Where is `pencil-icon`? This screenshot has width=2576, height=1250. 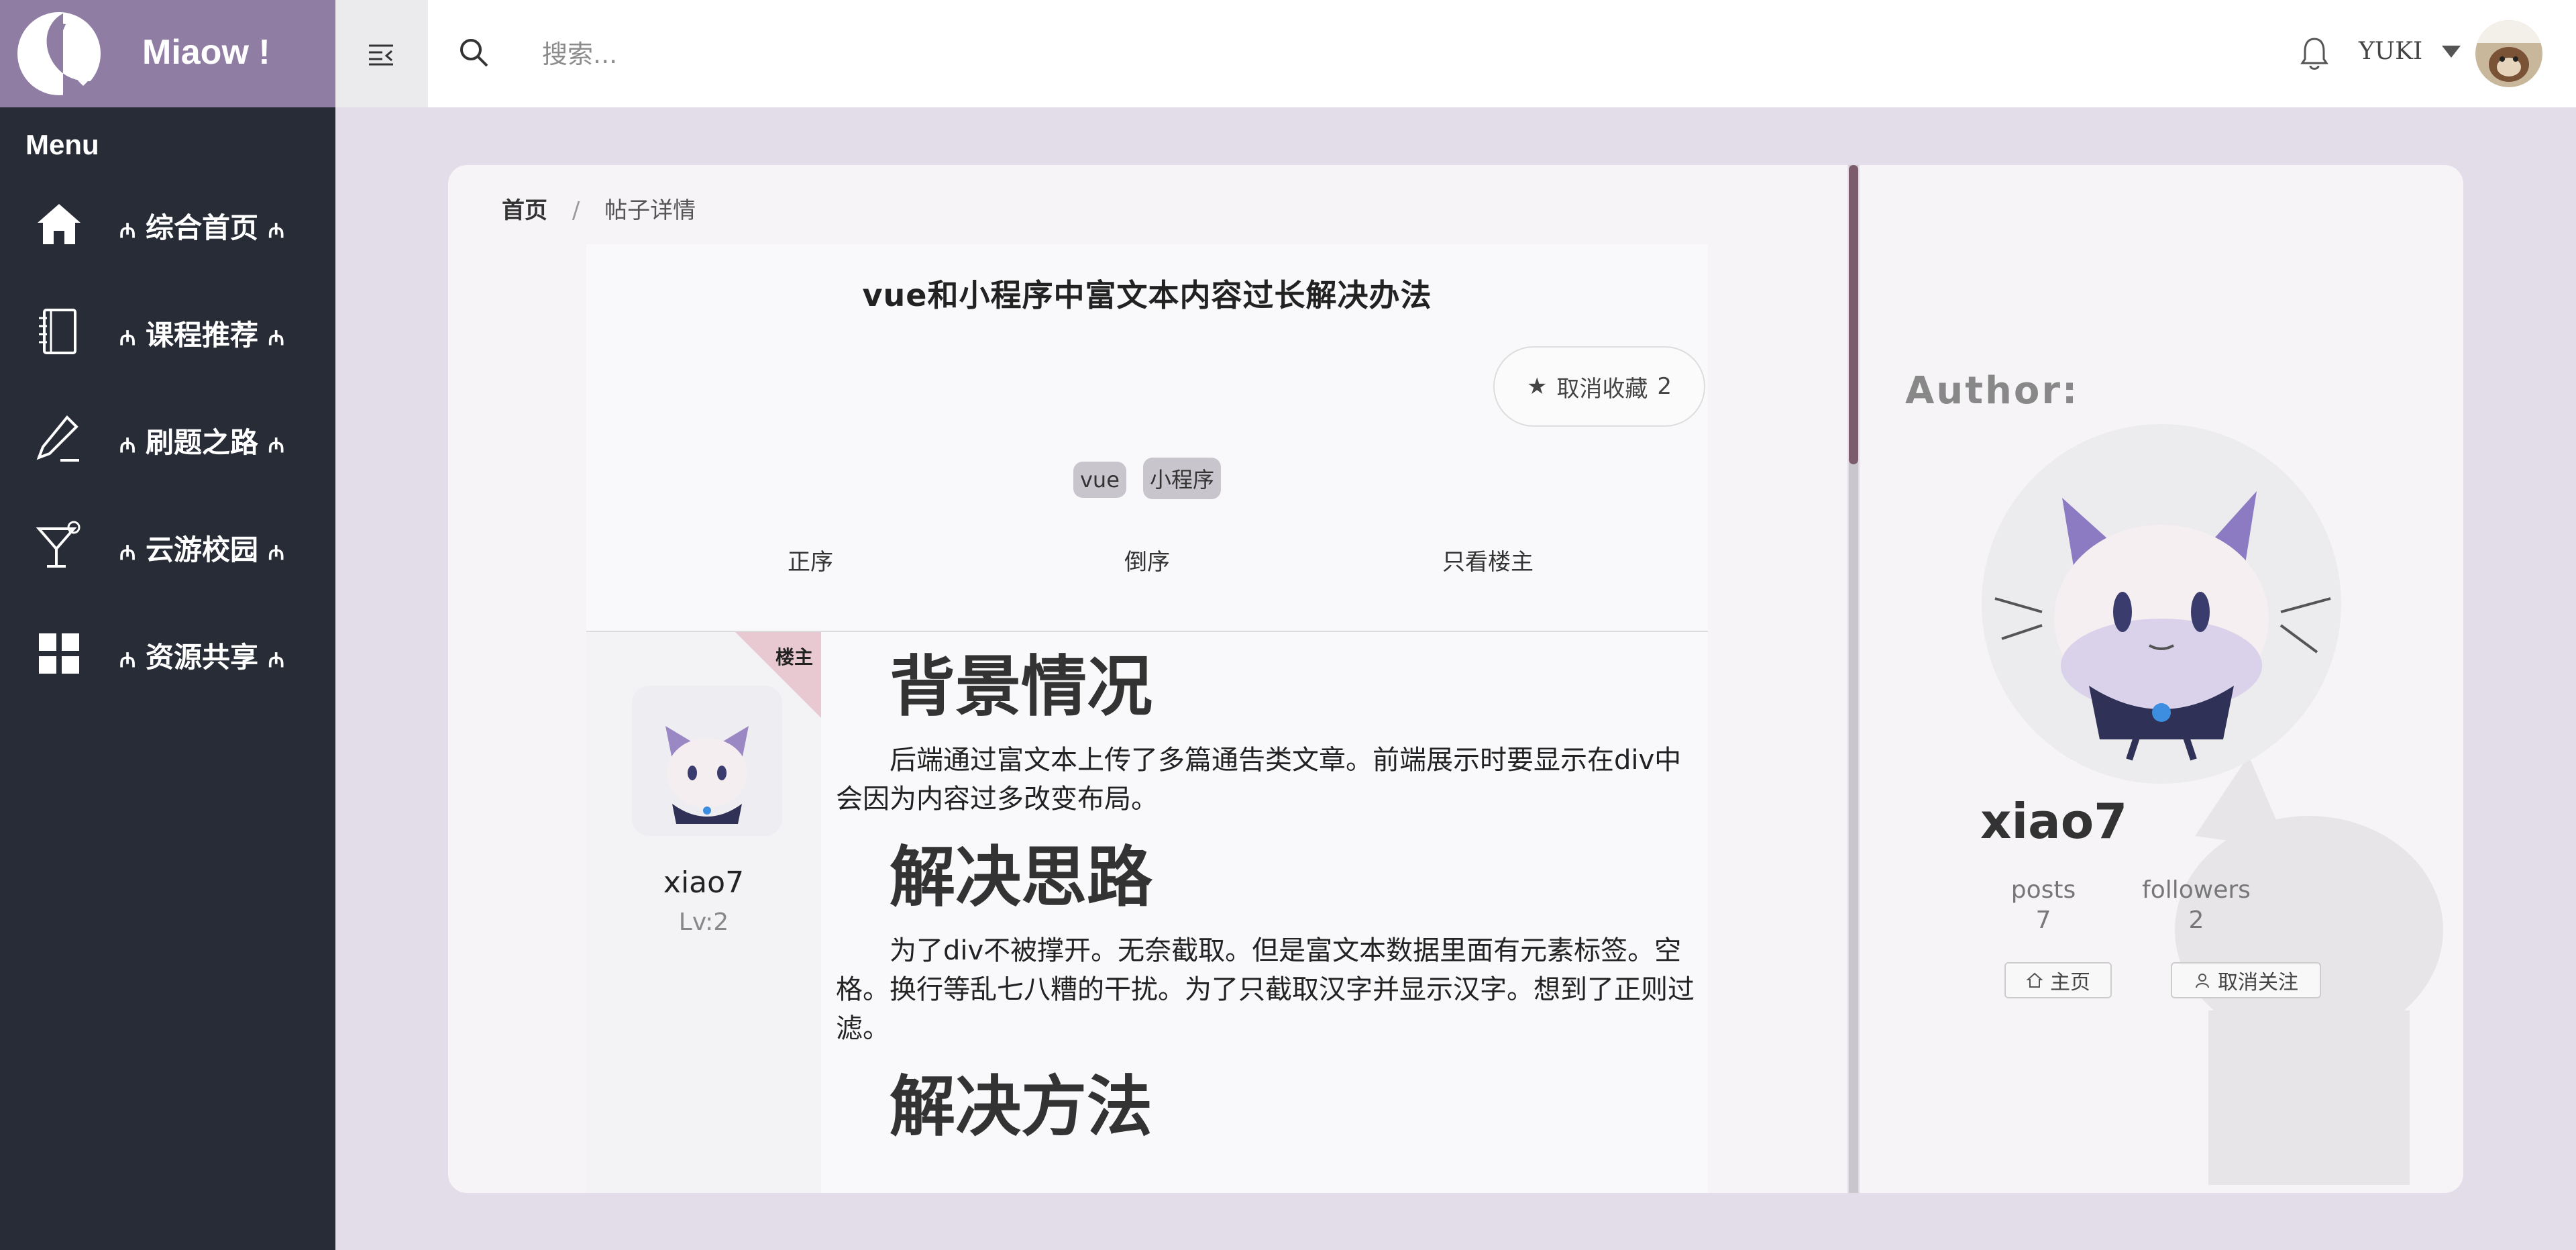 pencil-icon is located at coordinates (57, 438).